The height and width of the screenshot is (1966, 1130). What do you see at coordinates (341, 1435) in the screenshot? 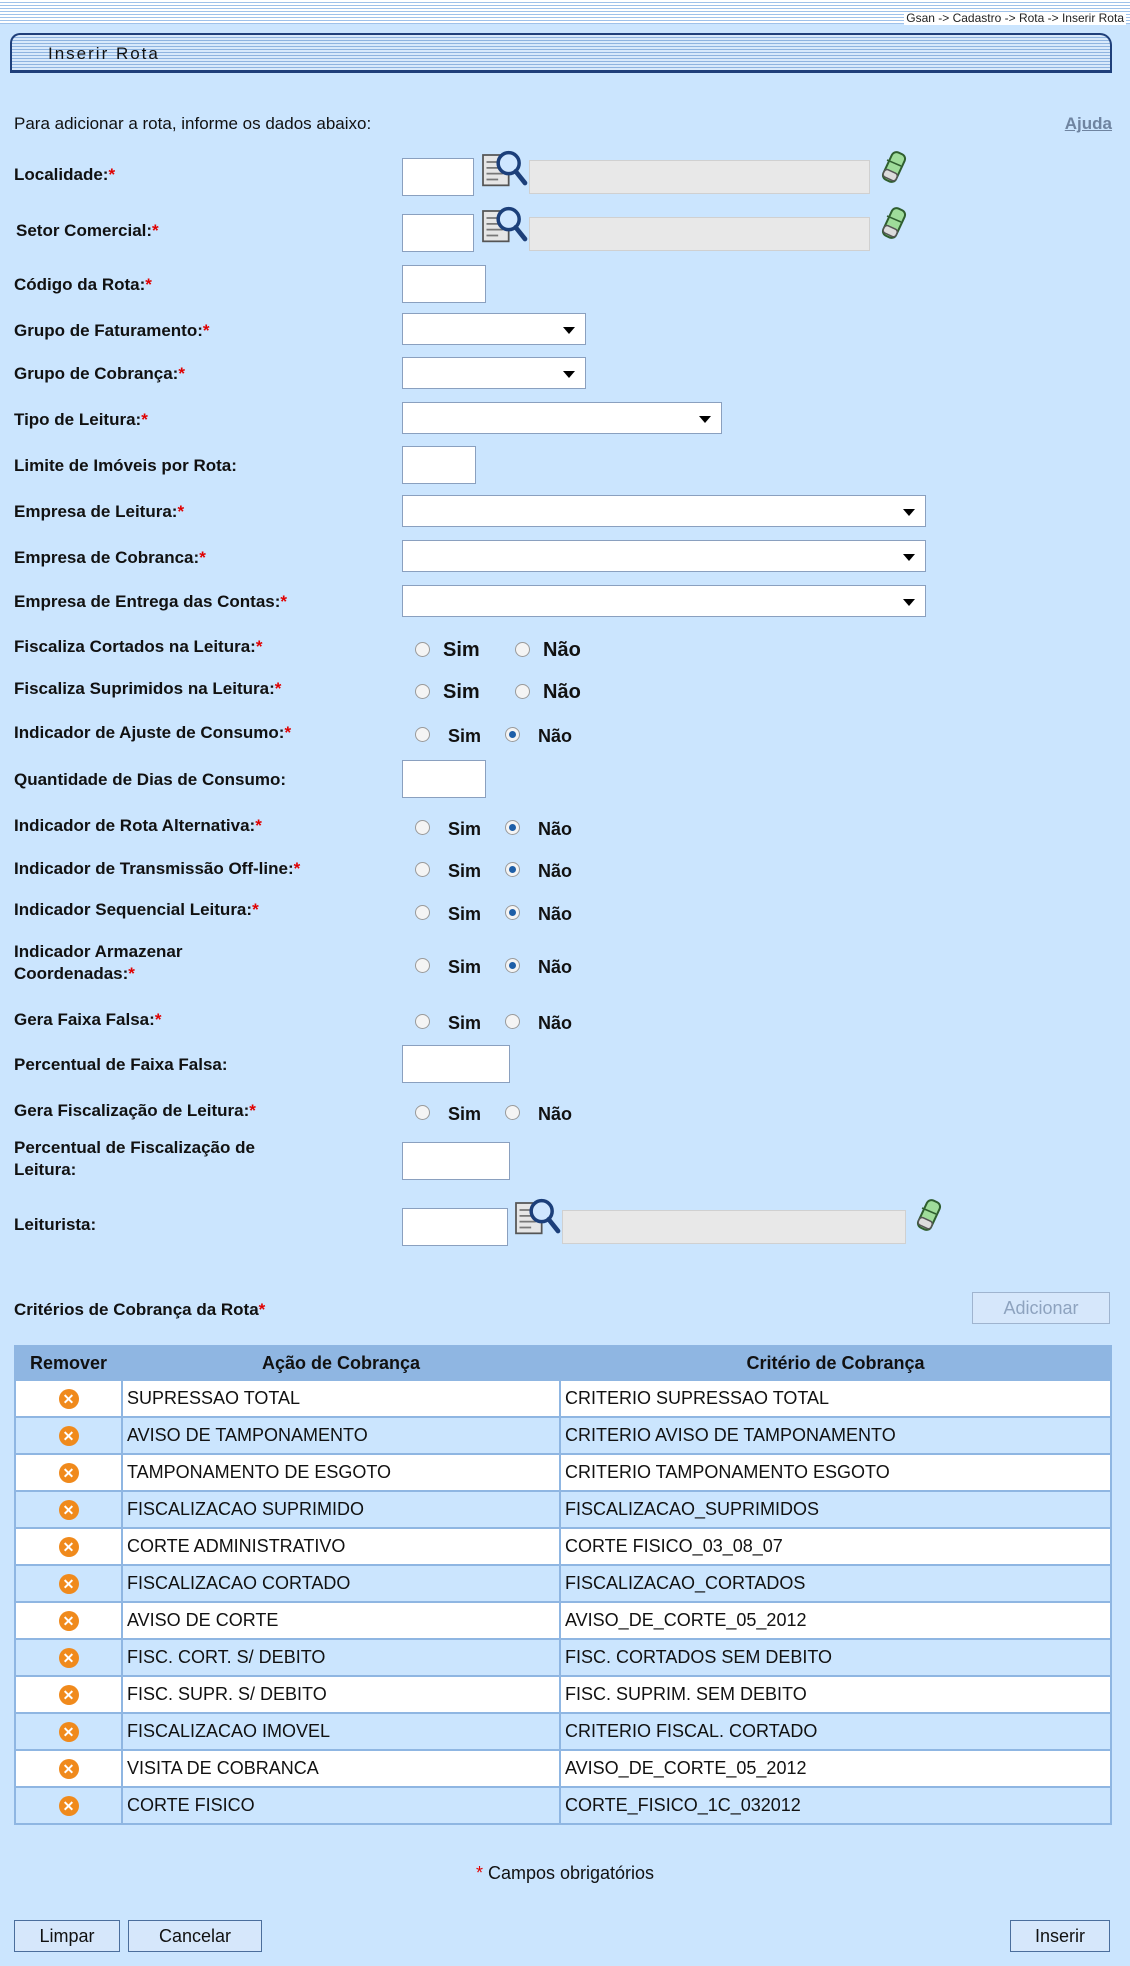
I see `acao-cobranca-cell: AVISO DE TAMPONAMENTO` at bounding box center [341, 1435].